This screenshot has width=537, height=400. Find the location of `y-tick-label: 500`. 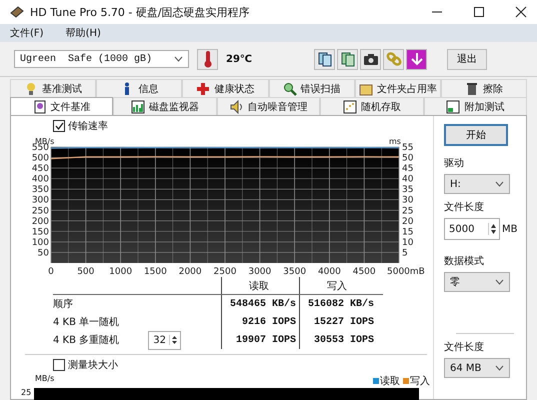

y-tick-label: 500 is located at coordinates (40, 159).